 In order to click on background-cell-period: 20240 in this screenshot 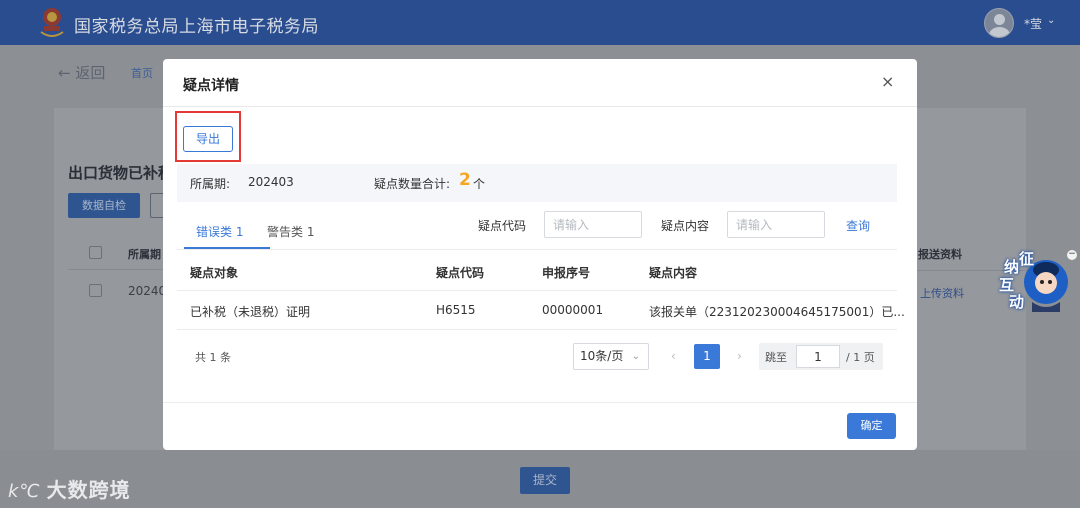, I will do `click(147, 291)`.